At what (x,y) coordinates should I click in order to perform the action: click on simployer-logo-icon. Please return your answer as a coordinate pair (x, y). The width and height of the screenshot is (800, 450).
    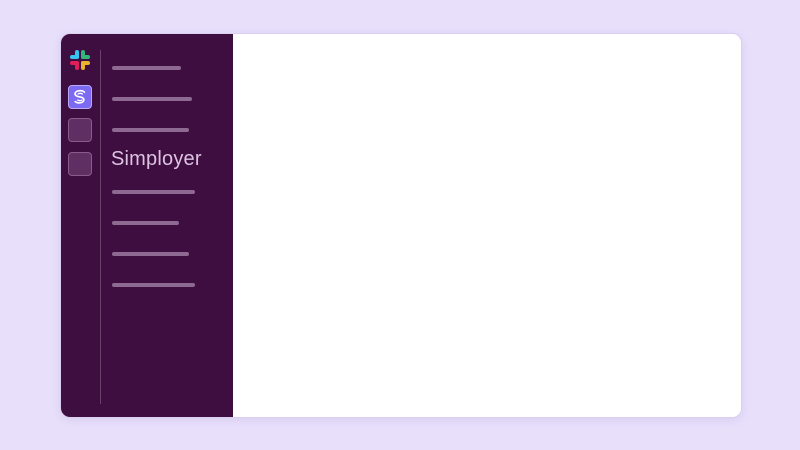
    Looking at the image, I should click on (80, 96).